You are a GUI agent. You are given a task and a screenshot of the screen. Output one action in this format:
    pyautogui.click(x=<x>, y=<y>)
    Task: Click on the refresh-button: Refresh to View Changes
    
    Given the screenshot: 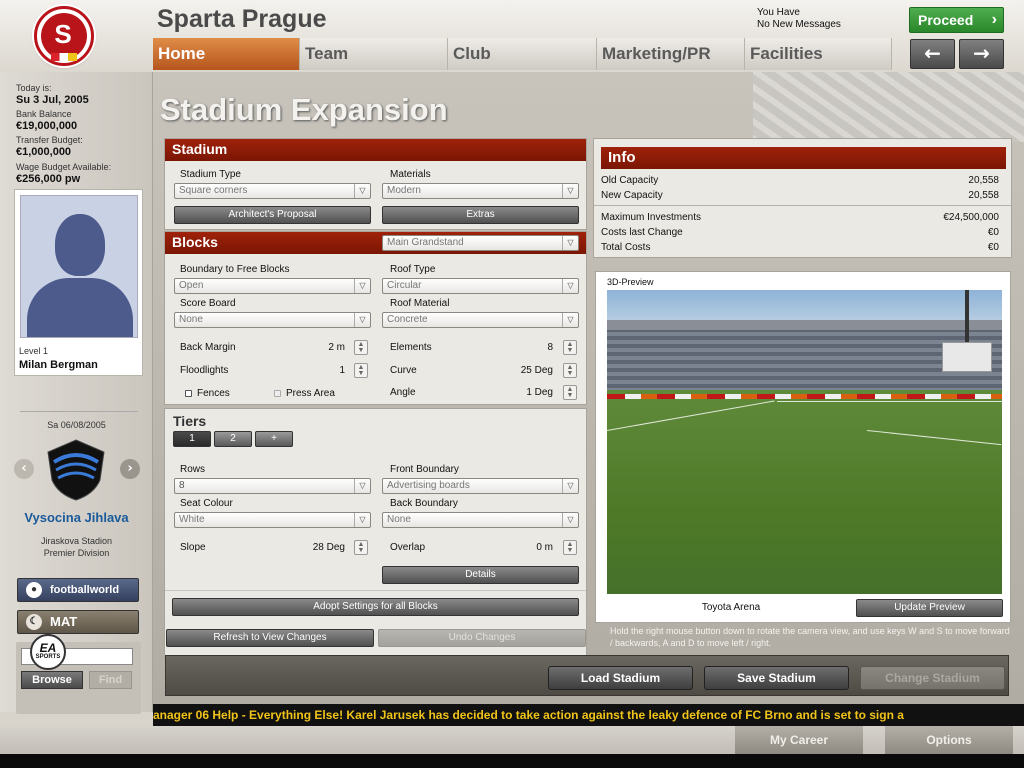 What is the action you would take?
    pyautogui.click(x=270, y=638)
    